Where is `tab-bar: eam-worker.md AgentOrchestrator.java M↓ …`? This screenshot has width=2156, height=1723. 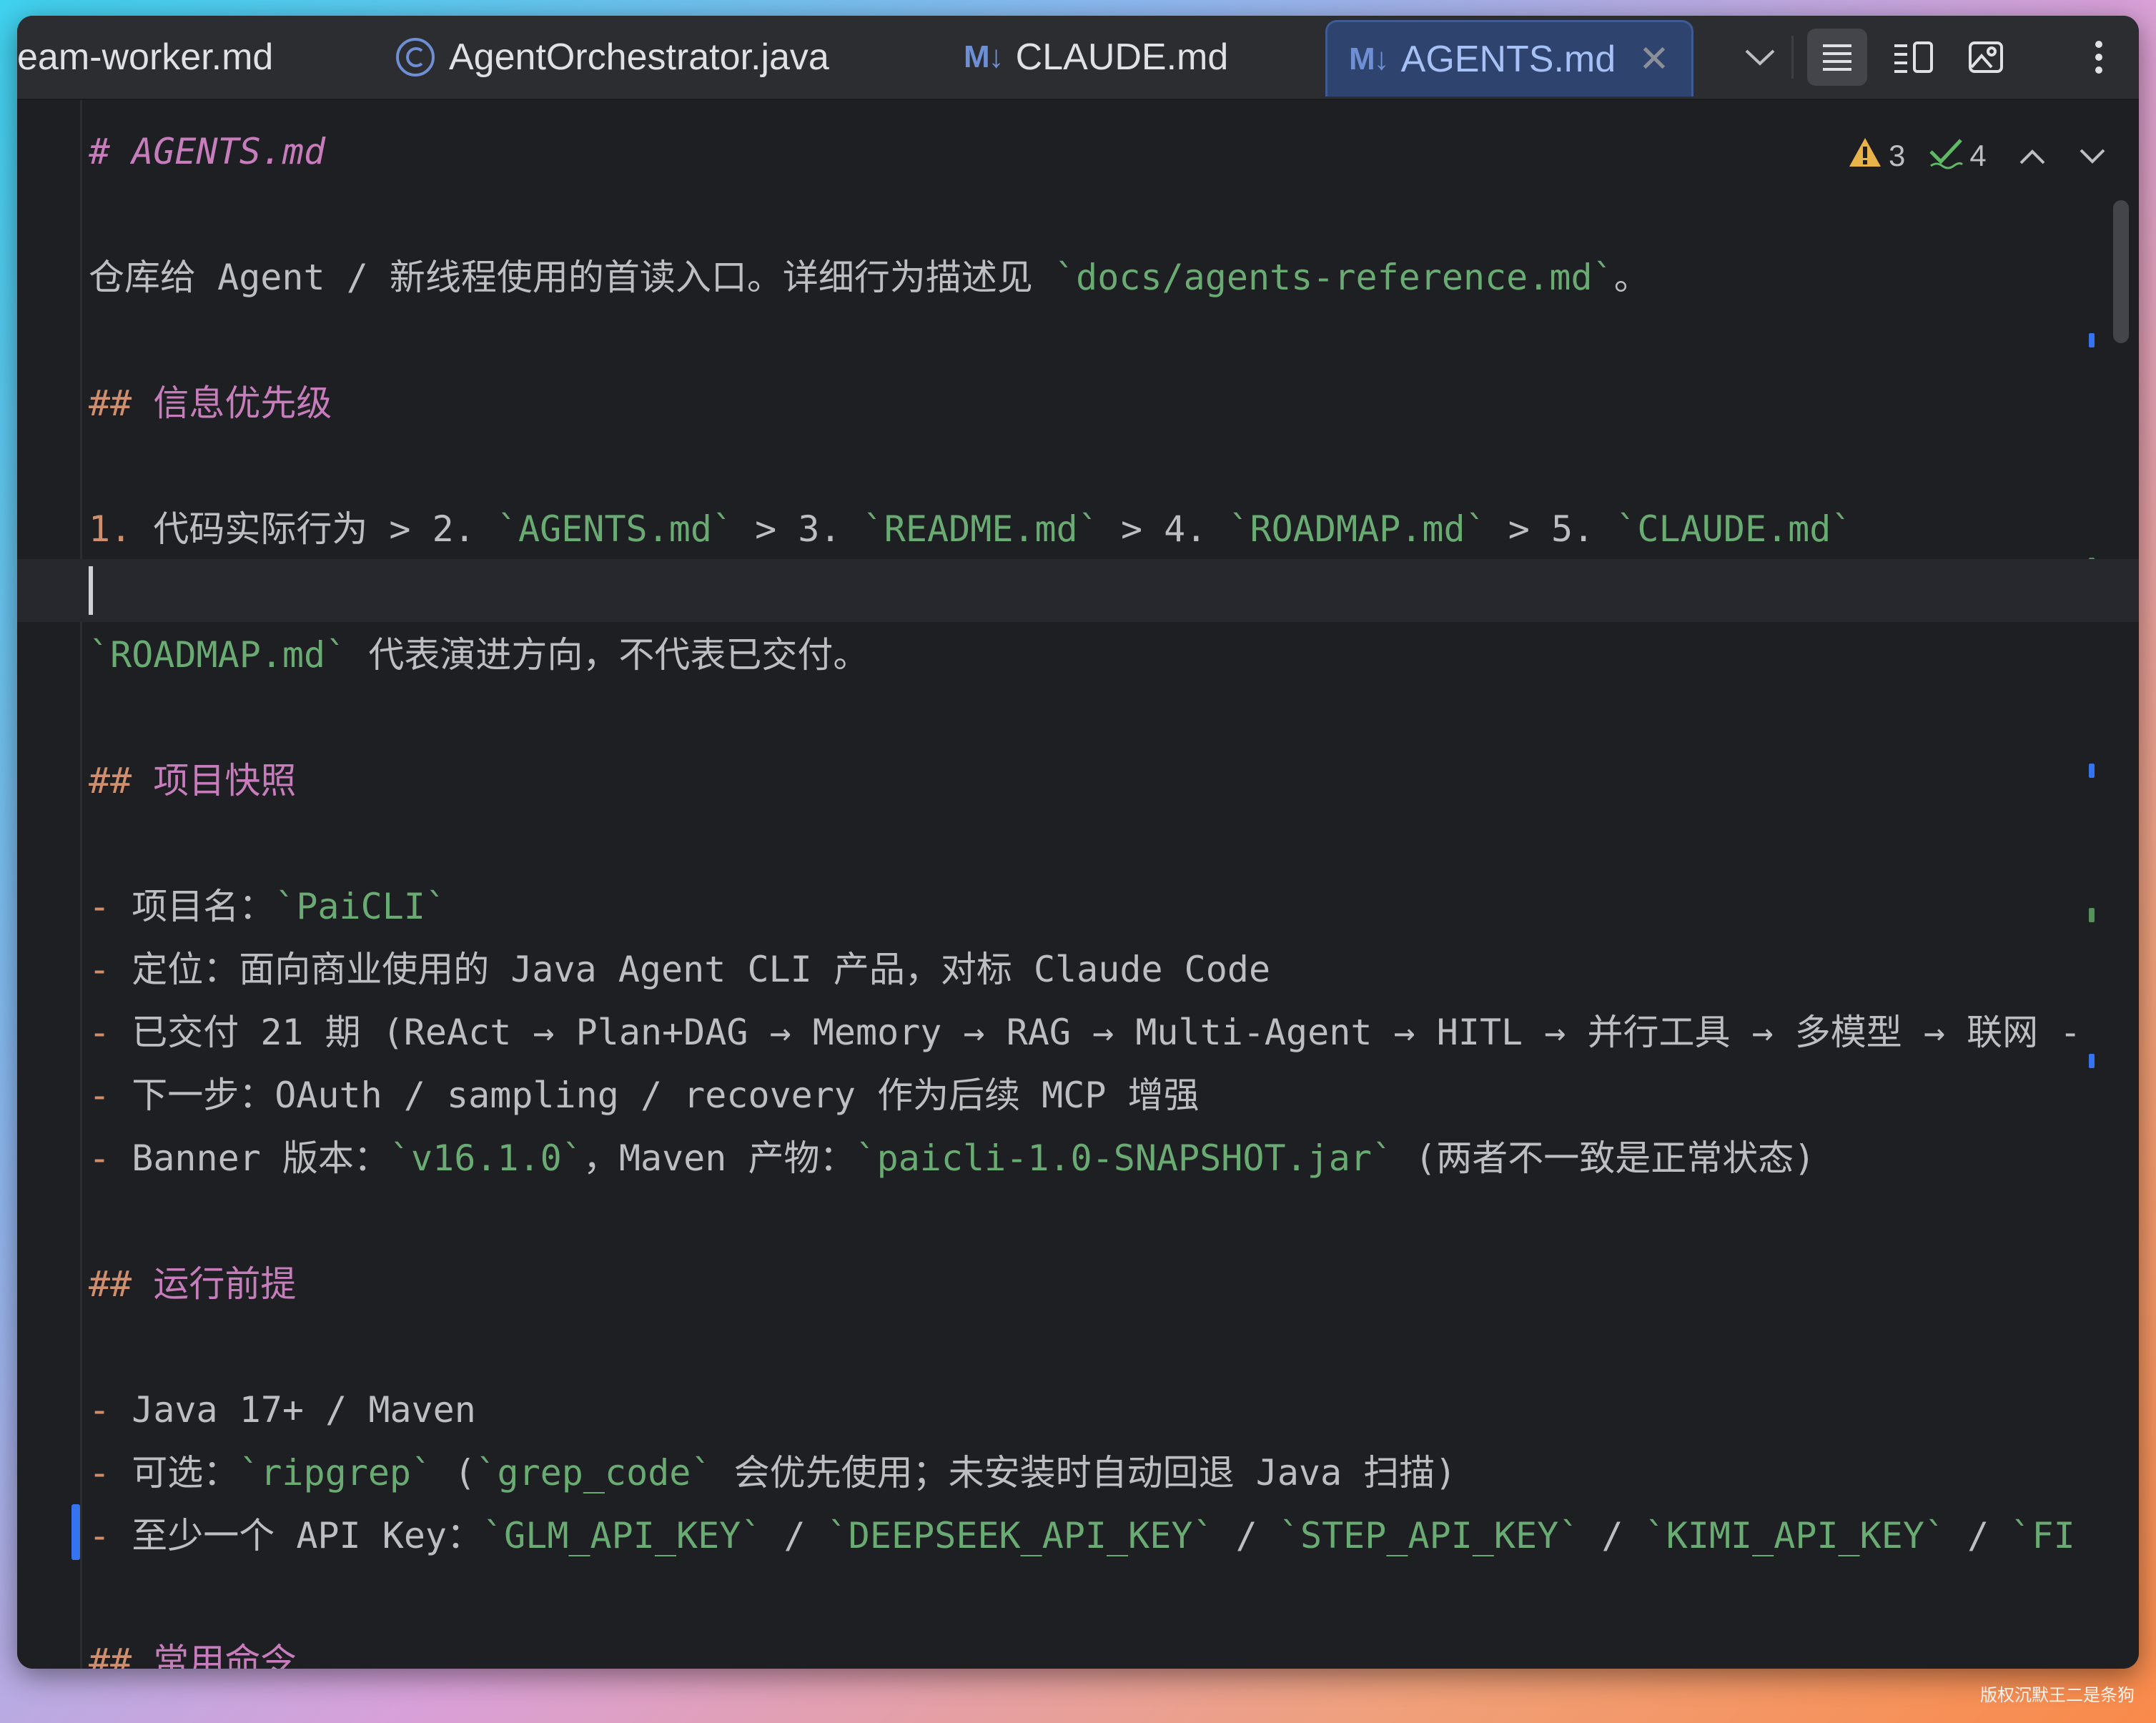
tab-bar: eam-worker.md AgentOrchestrator.java M↓ … is located at coordinates (1078, 58).